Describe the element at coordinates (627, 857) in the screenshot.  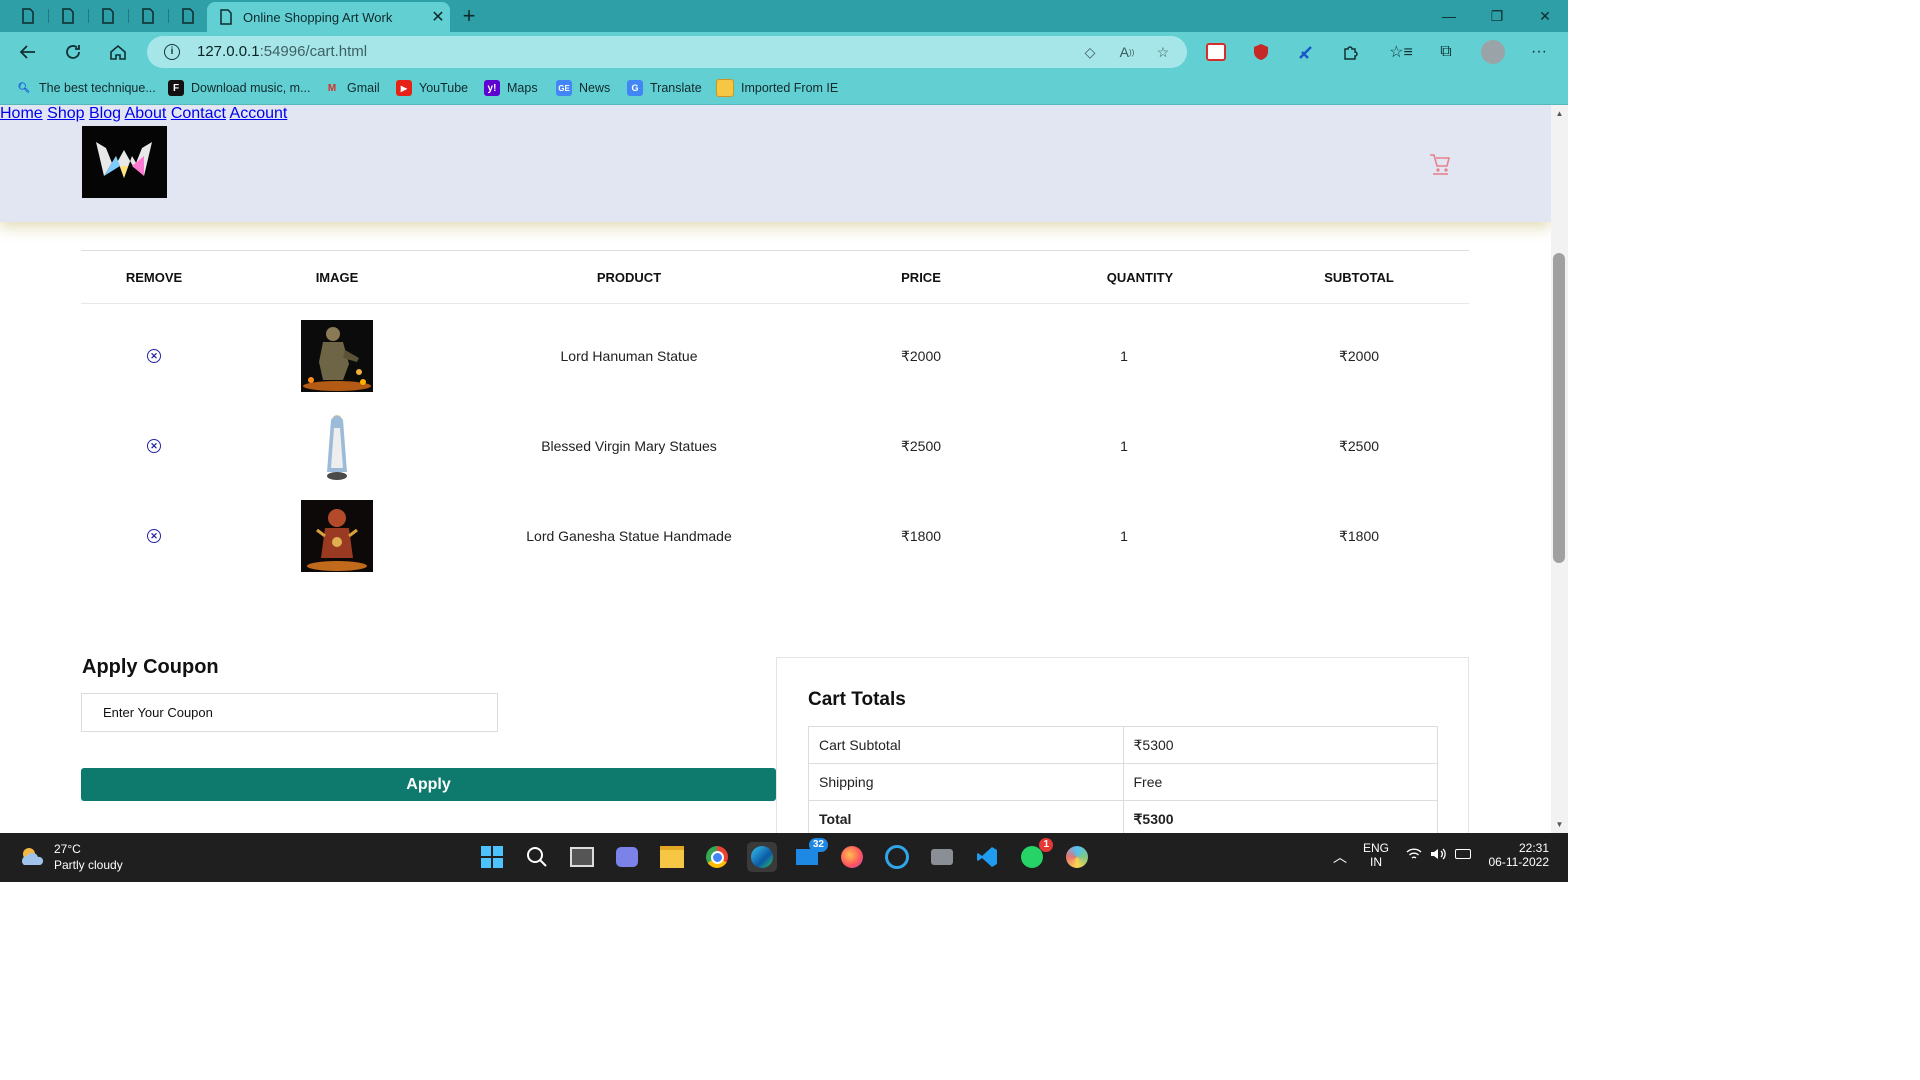
I see `teams-chat-icon` at that location.